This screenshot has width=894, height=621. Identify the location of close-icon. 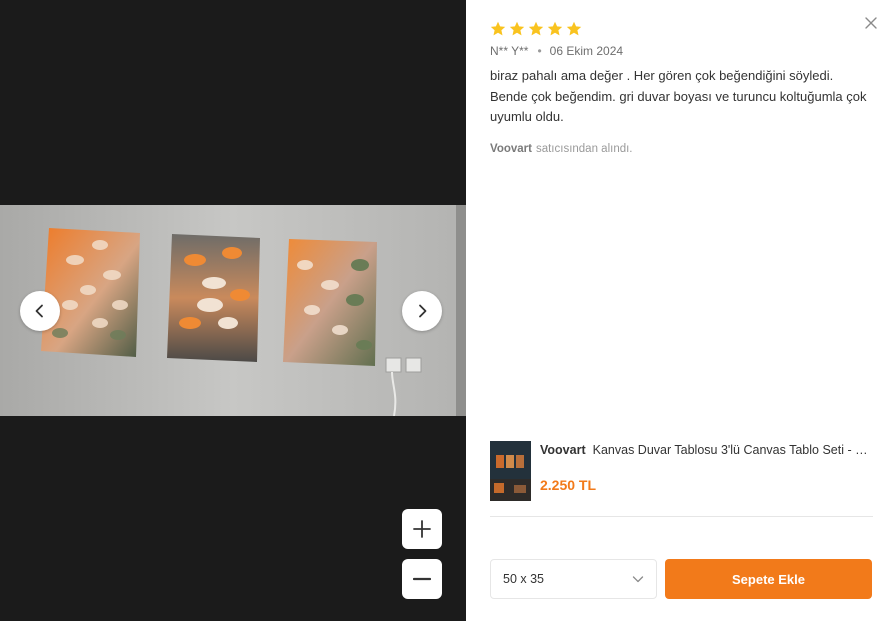
(871, 23).